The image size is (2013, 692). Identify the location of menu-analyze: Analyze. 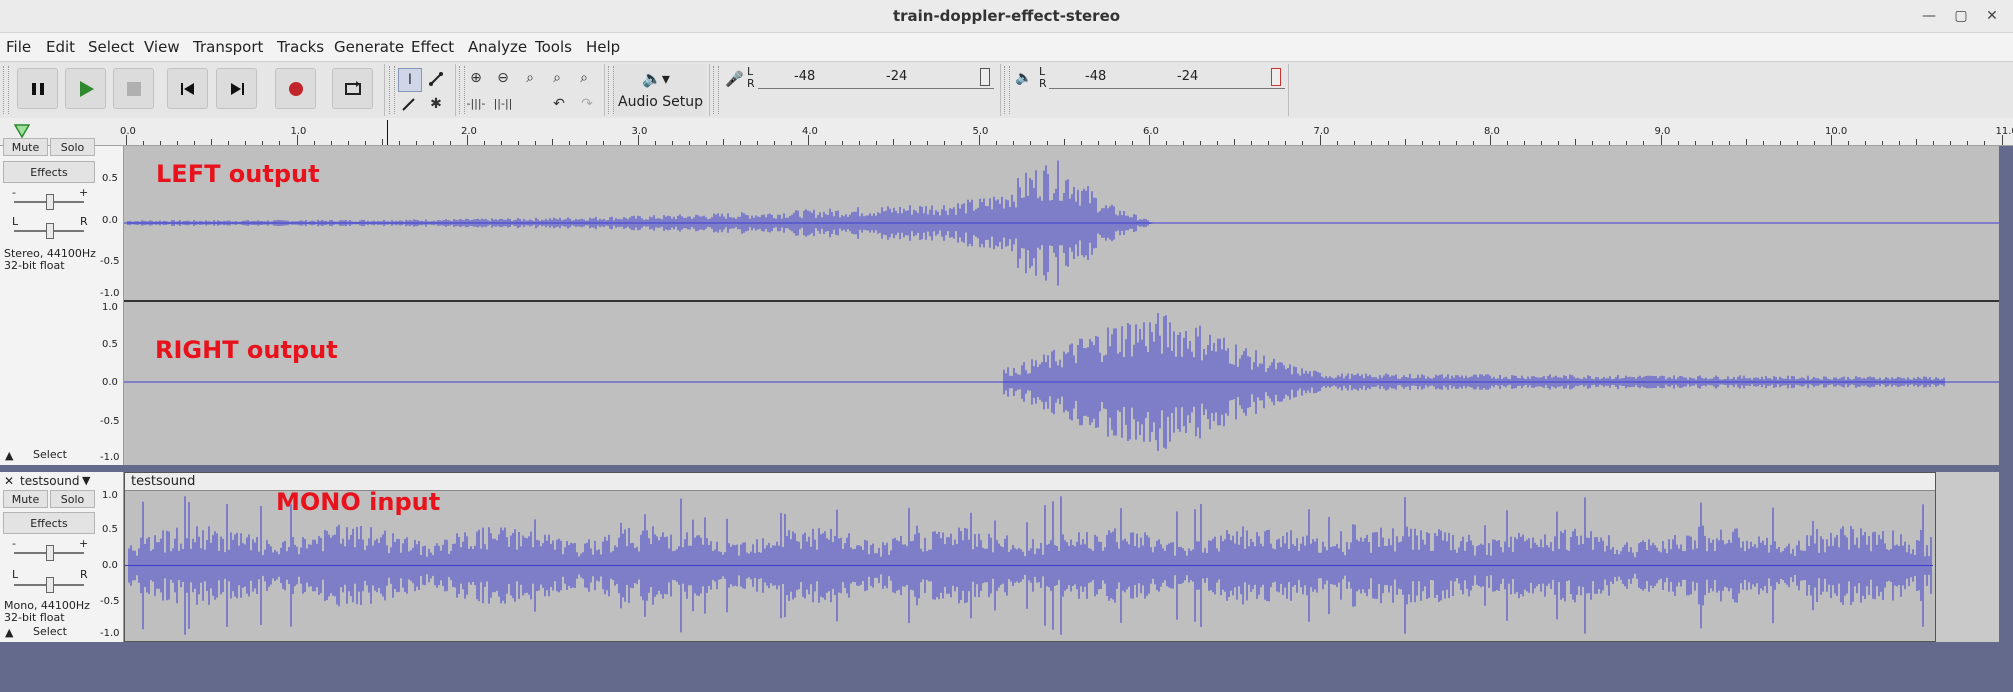
(497, 47).